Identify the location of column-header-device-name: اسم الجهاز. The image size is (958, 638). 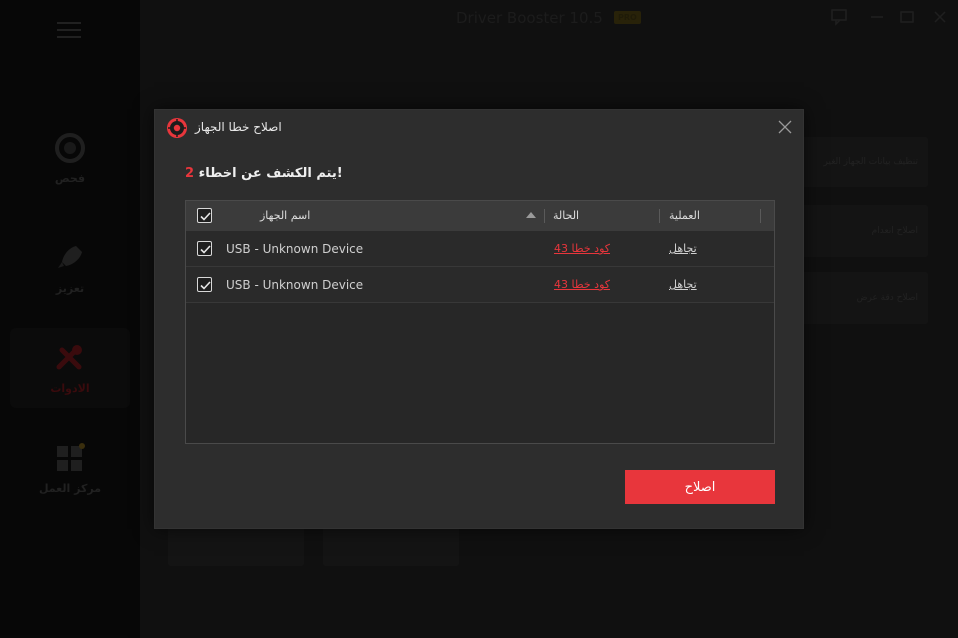
(285, 215).